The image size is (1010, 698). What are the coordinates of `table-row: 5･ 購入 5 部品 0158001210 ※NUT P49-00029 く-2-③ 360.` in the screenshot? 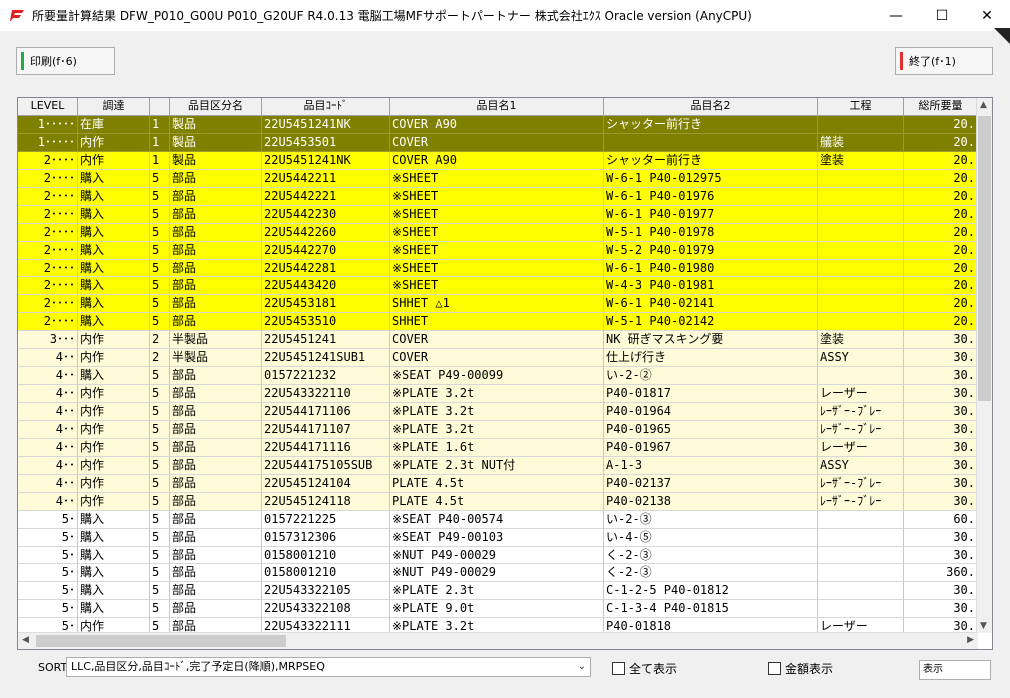 It's located at (498, 573).